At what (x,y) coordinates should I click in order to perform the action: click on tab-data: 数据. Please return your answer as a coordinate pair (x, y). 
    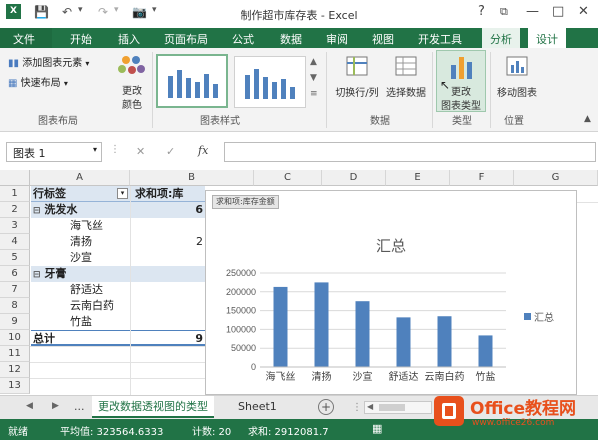
    Looking at the image, I should click on (291, 39).